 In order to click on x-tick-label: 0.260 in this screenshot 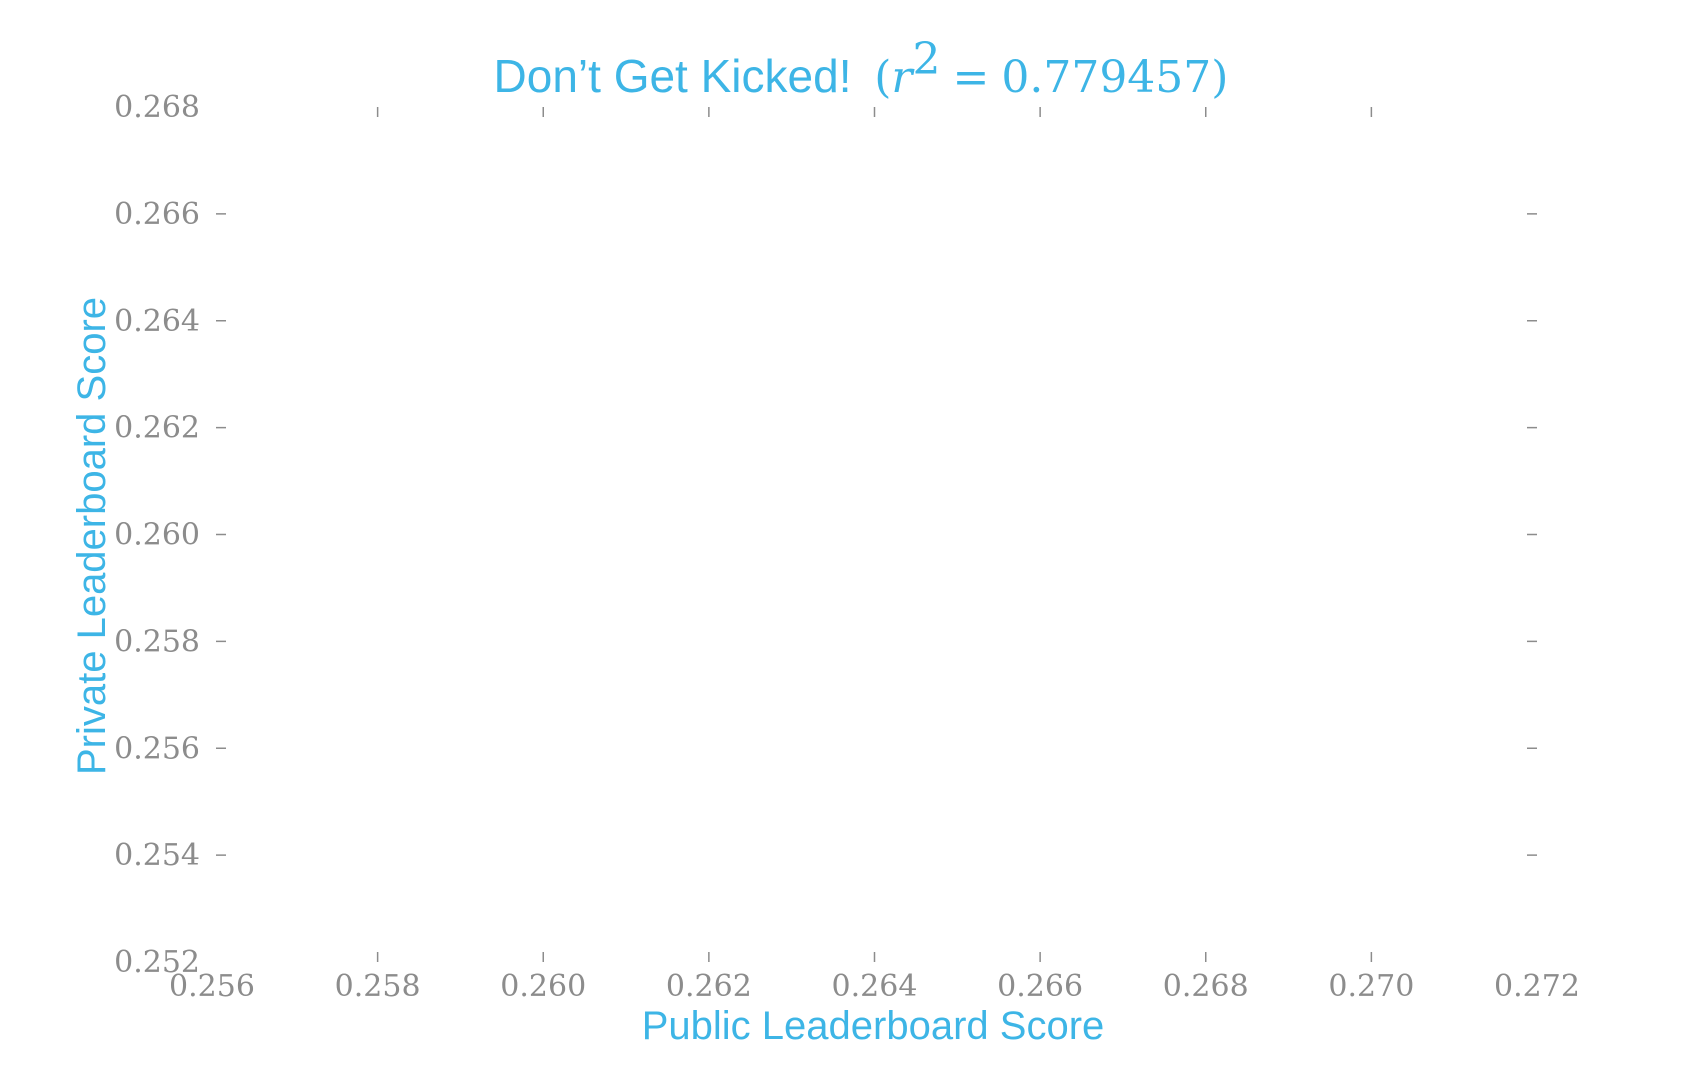, I will do `click(543, 986)`.